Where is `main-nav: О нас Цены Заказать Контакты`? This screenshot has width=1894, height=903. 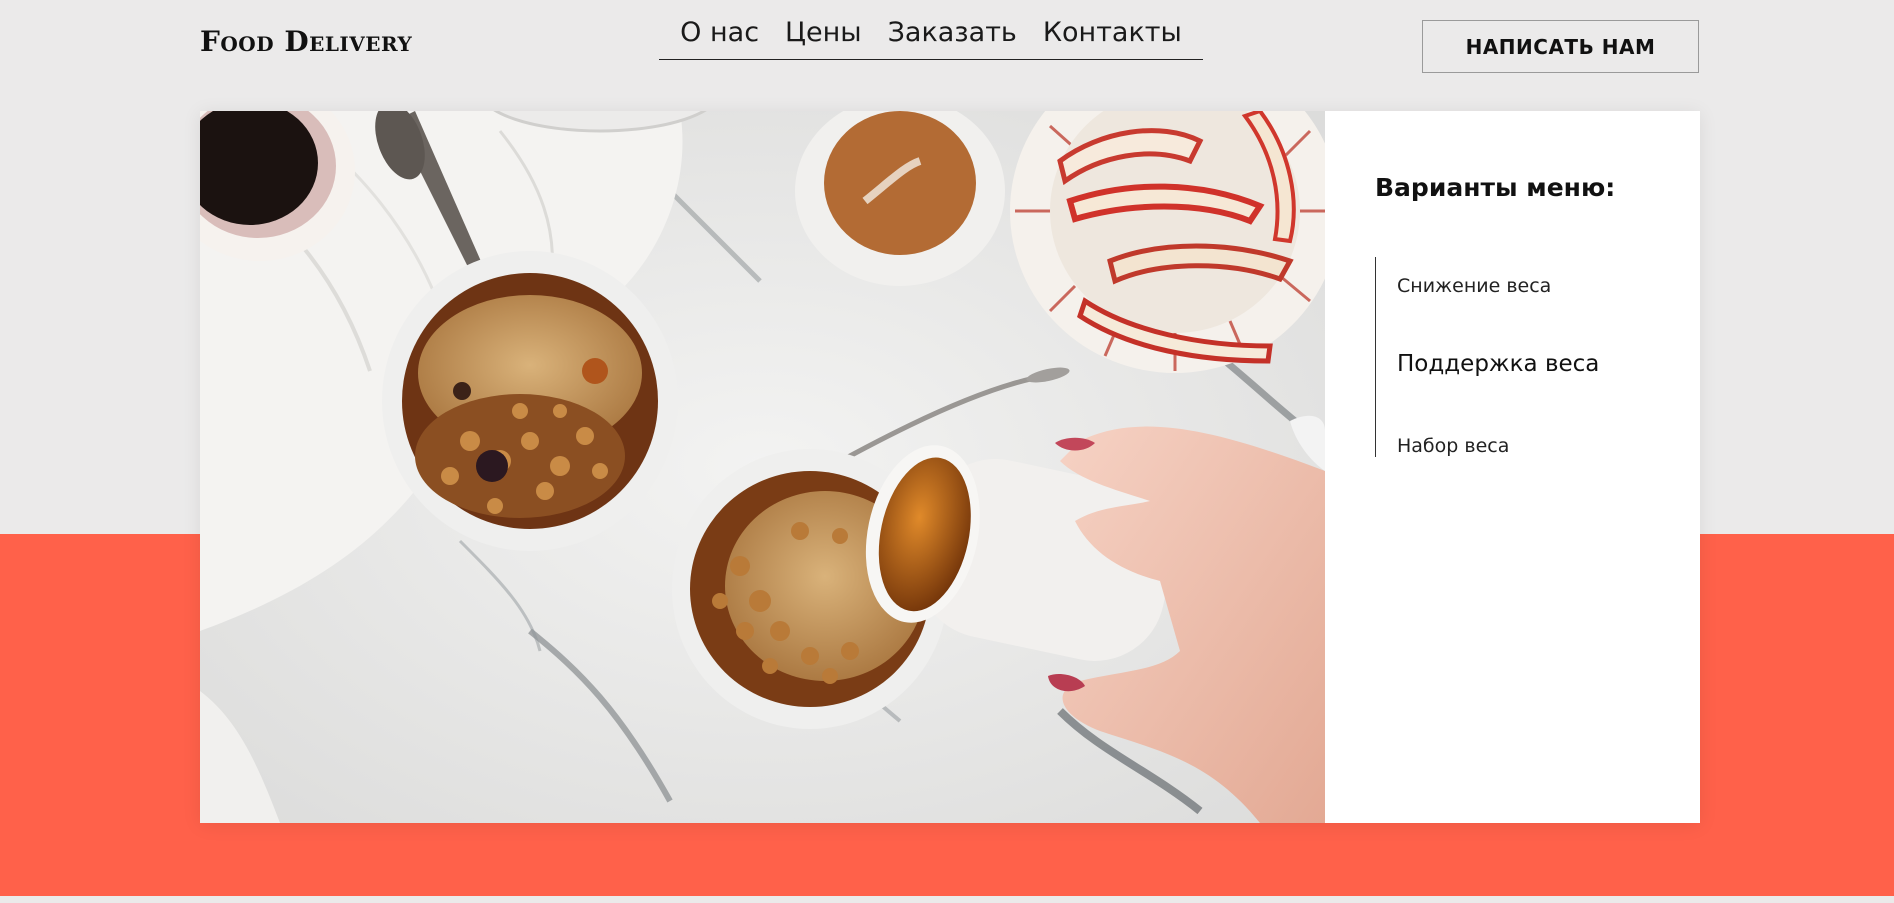 main-nav: О нас Цены Заказать Контакты is located at coordinates (931, 37).